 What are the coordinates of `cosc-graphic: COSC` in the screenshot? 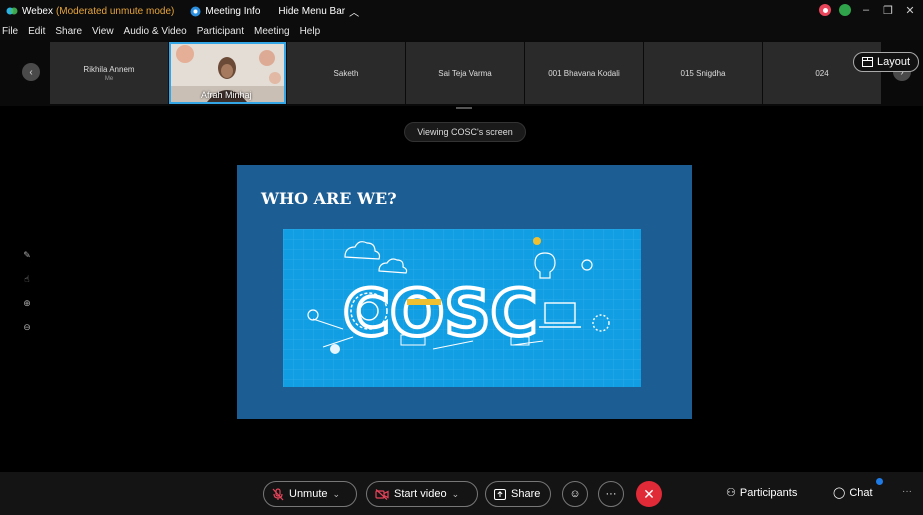 It's located at (462, 308).